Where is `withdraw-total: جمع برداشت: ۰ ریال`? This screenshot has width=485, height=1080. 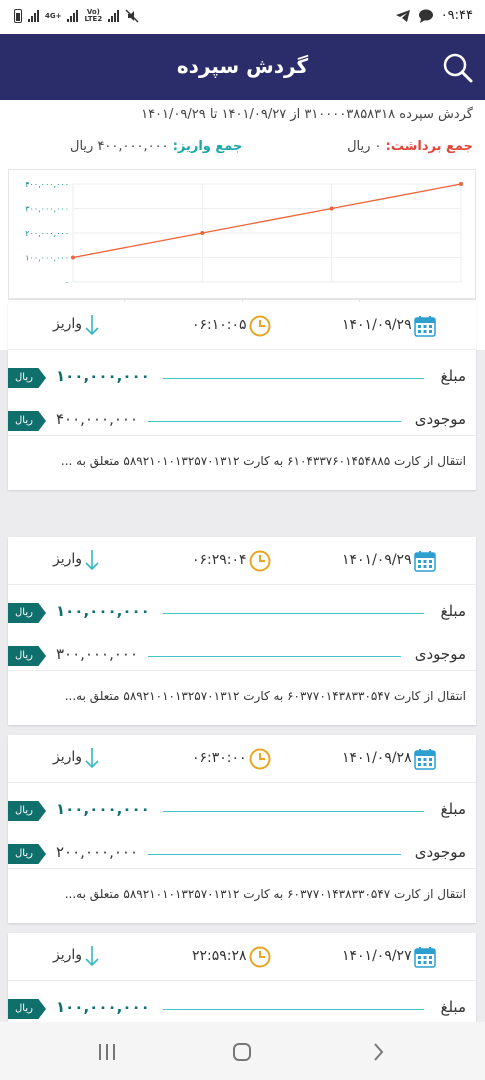
withdraw-total: جمع برداشت: ۰ ریال is located at coordinates (410, 146).